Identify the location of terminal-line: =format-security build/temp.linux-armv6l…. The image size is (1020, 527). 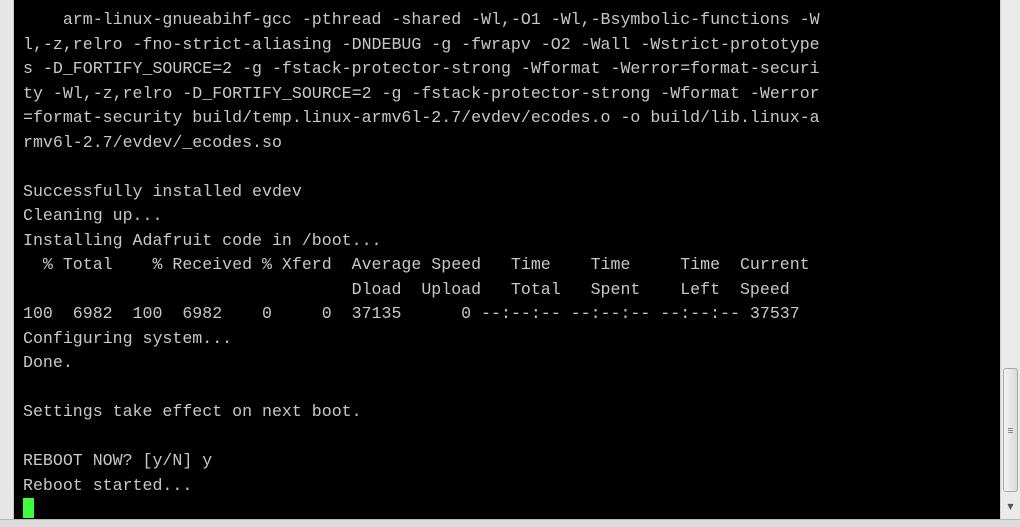
(421, 117).